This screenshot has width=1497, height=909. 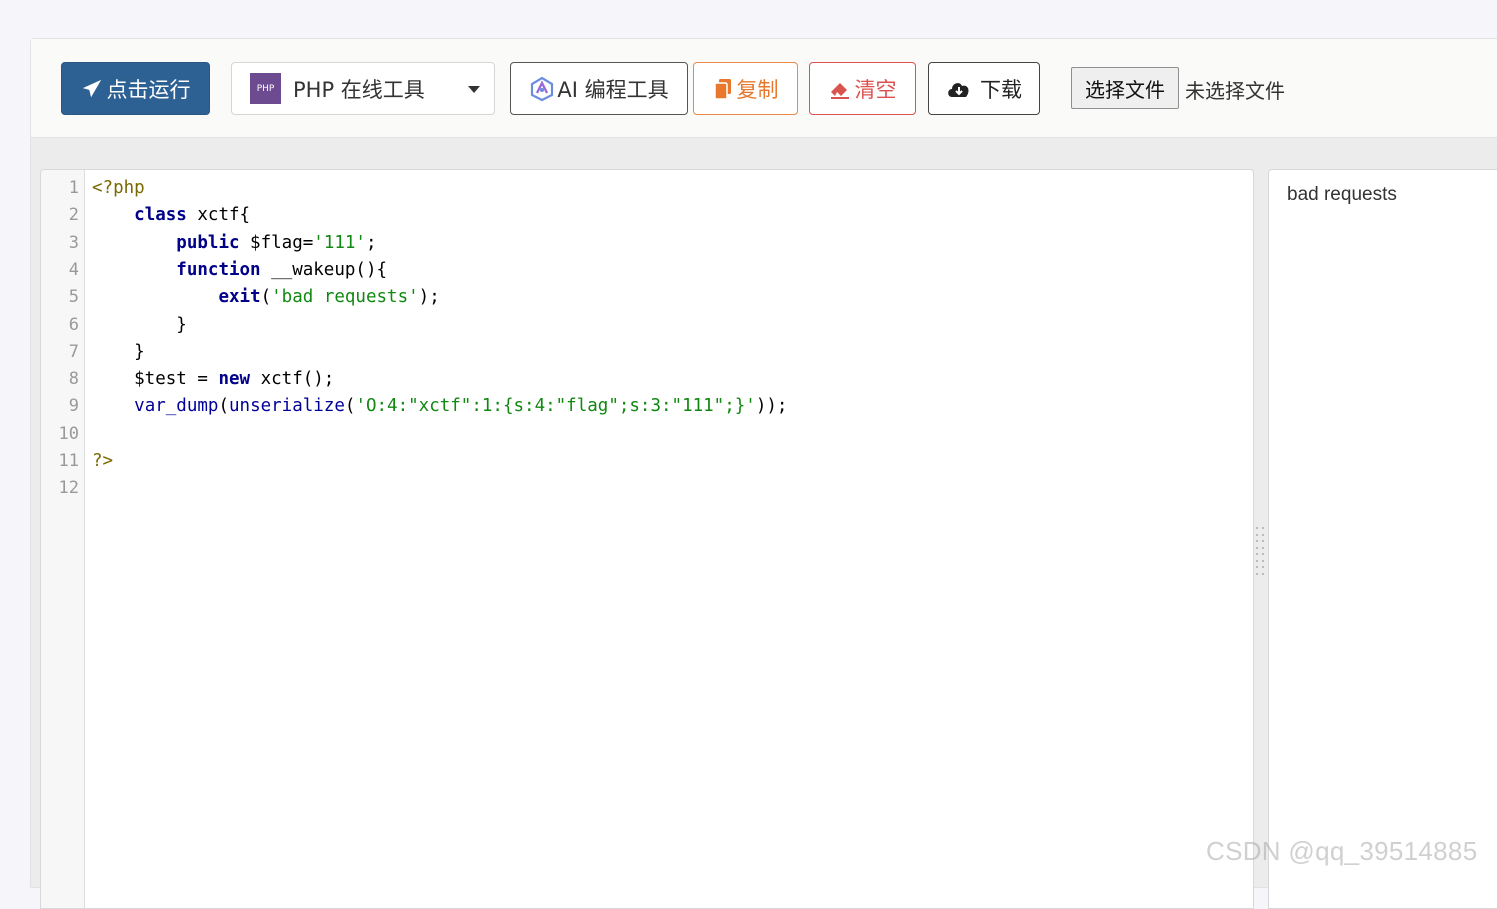 I want to click on code-token: '111', so click(x=339, y=242).